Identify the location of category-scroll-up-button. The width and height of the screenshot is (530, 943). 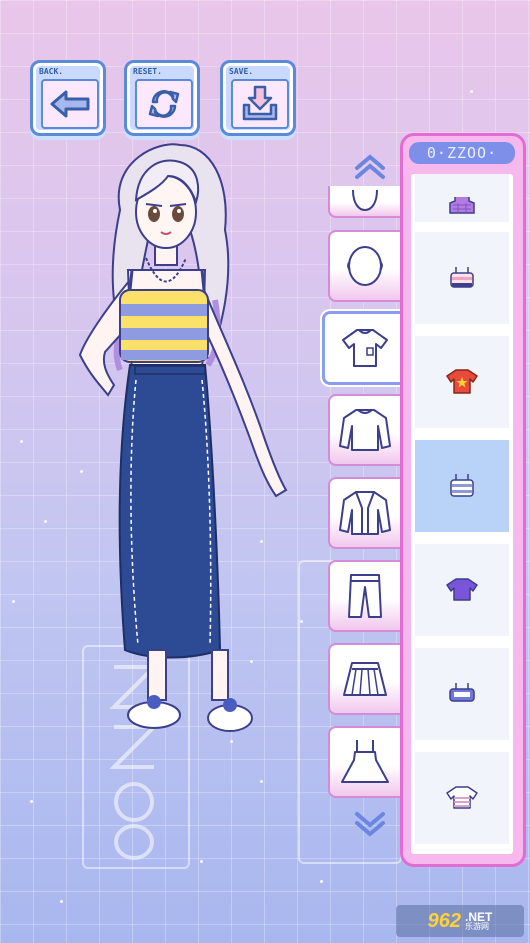
(370, 166).